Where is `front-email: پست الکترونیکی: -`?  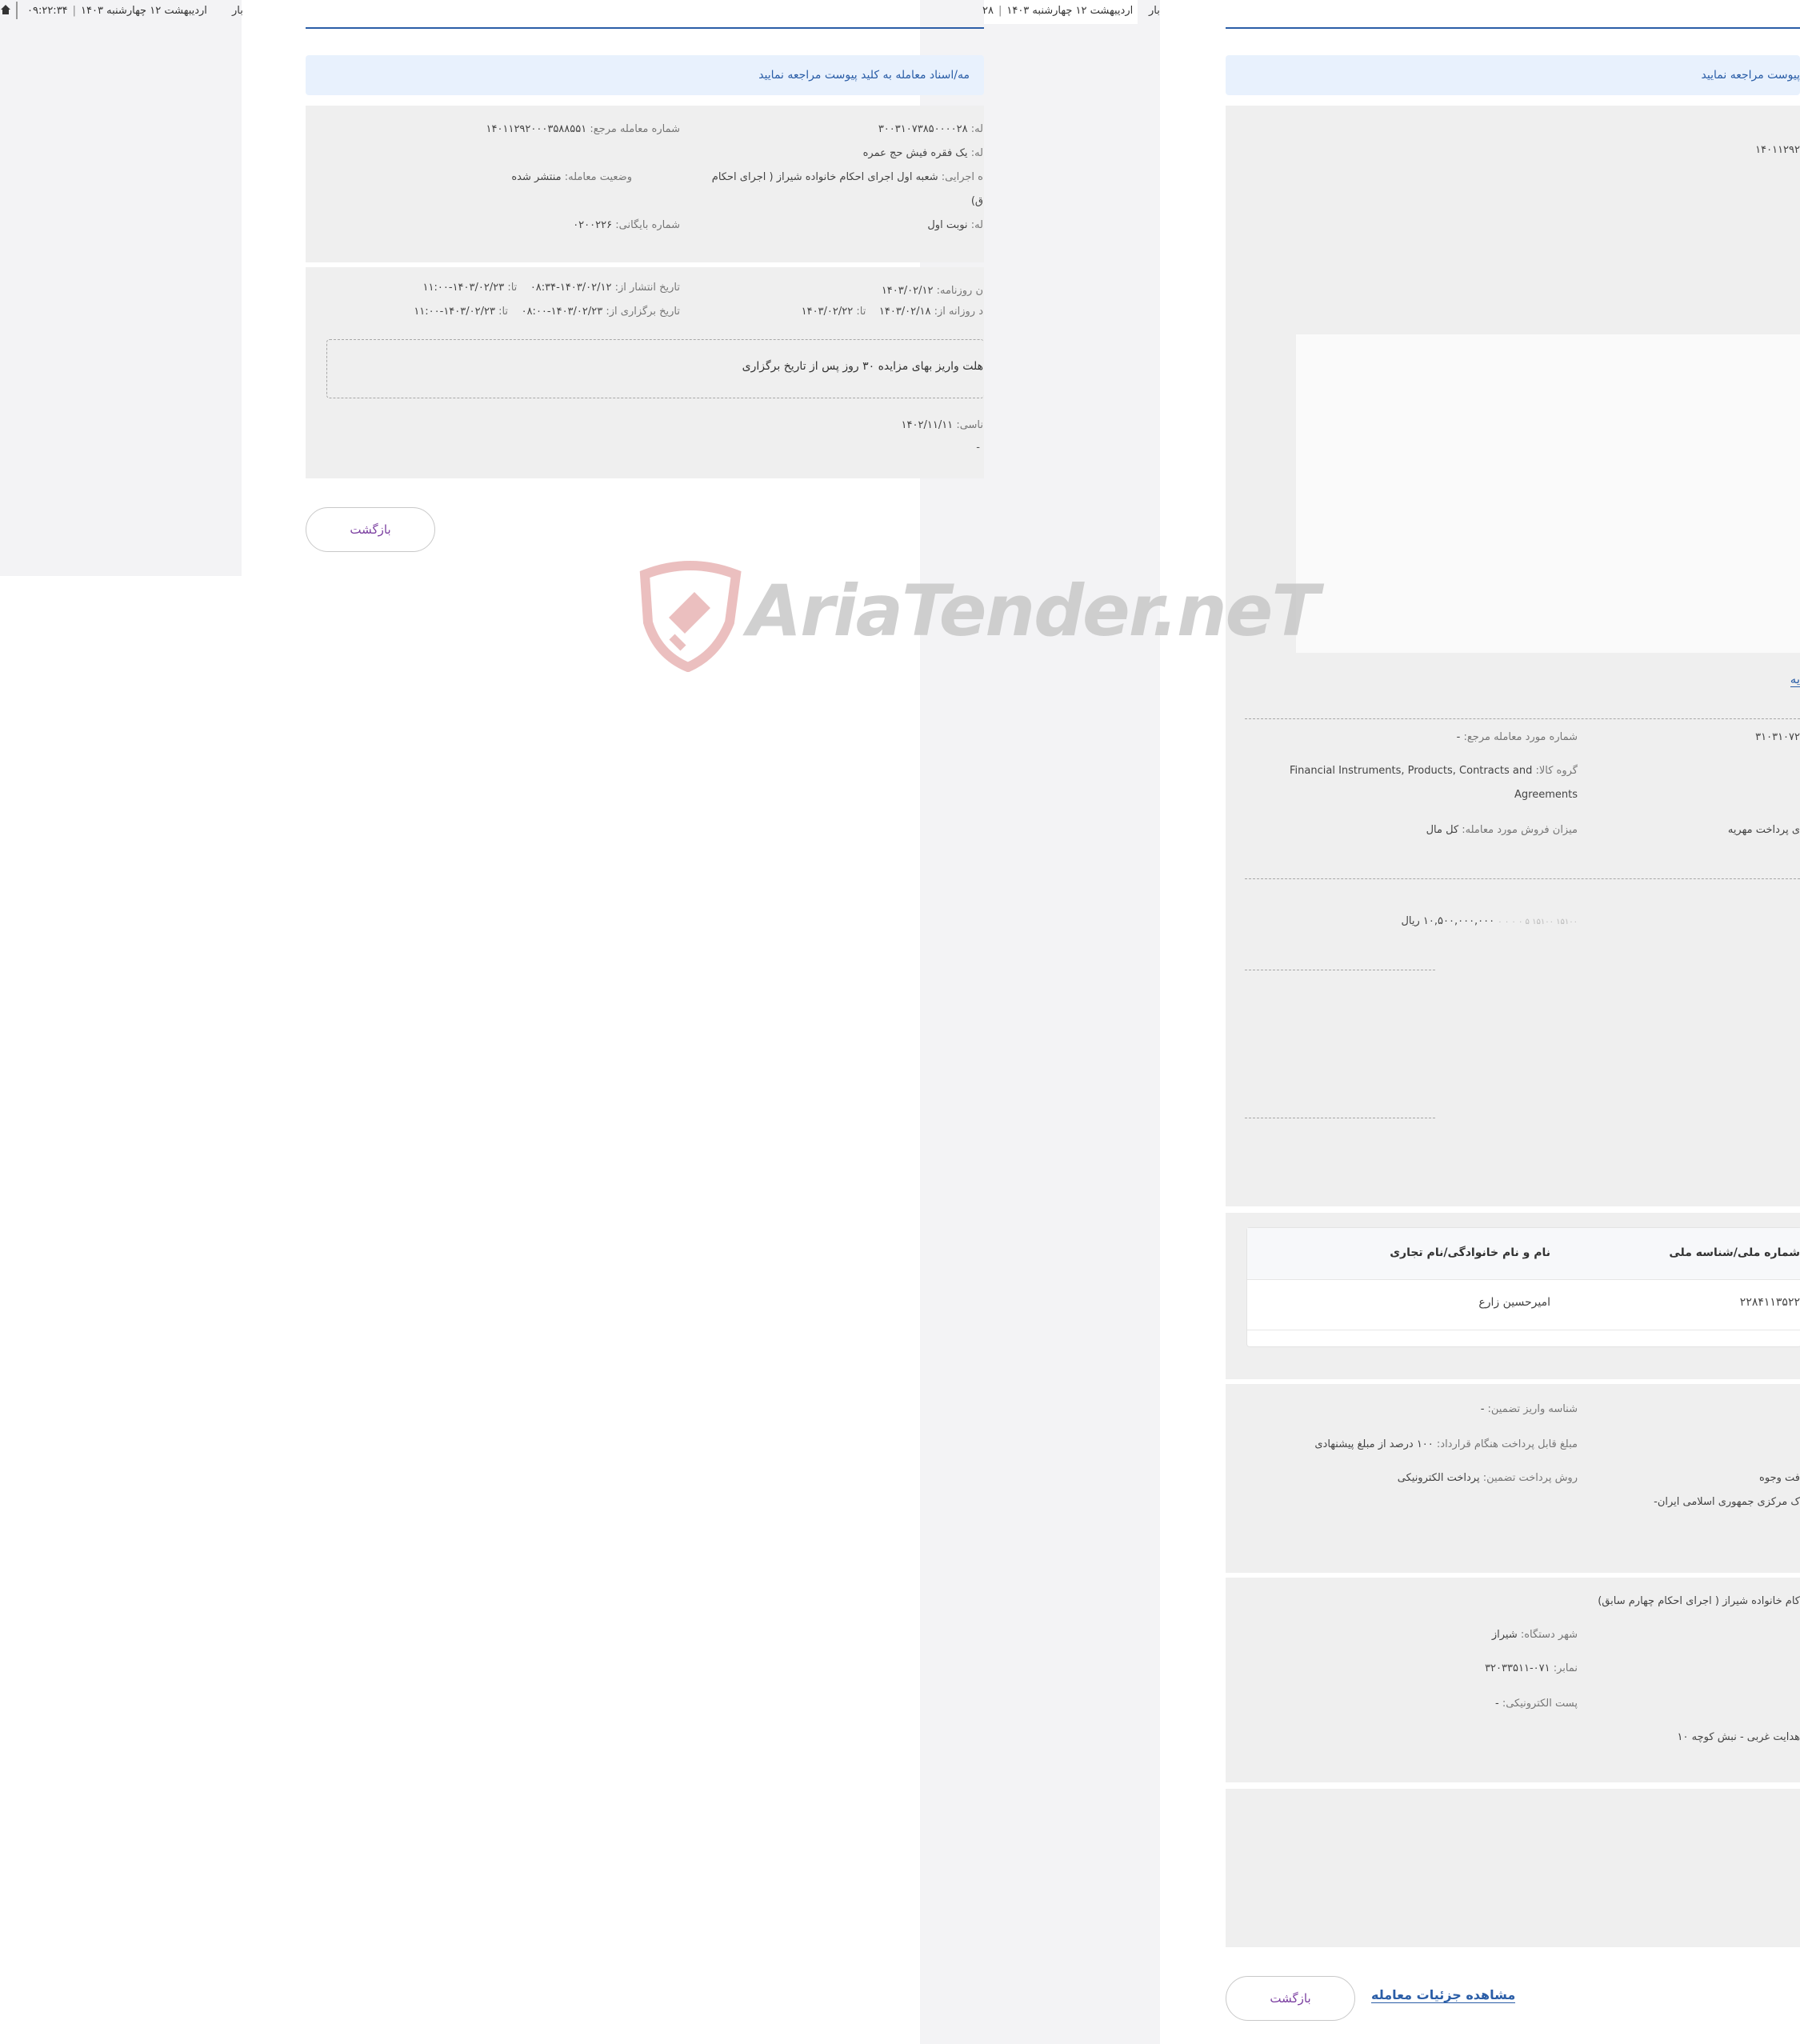 front-email: پست الکترونیکی: - is located at coordinates (1536, 1704).